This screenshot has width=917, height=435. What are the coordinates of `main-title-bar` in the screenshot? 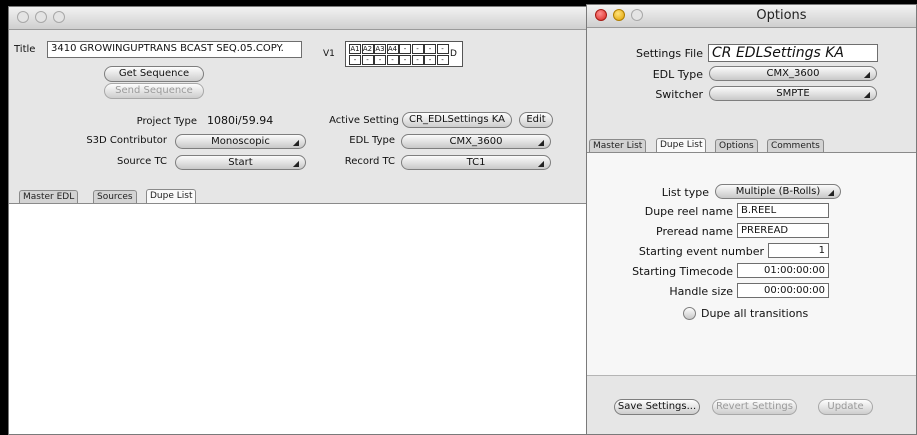 It's located at (298, 18).